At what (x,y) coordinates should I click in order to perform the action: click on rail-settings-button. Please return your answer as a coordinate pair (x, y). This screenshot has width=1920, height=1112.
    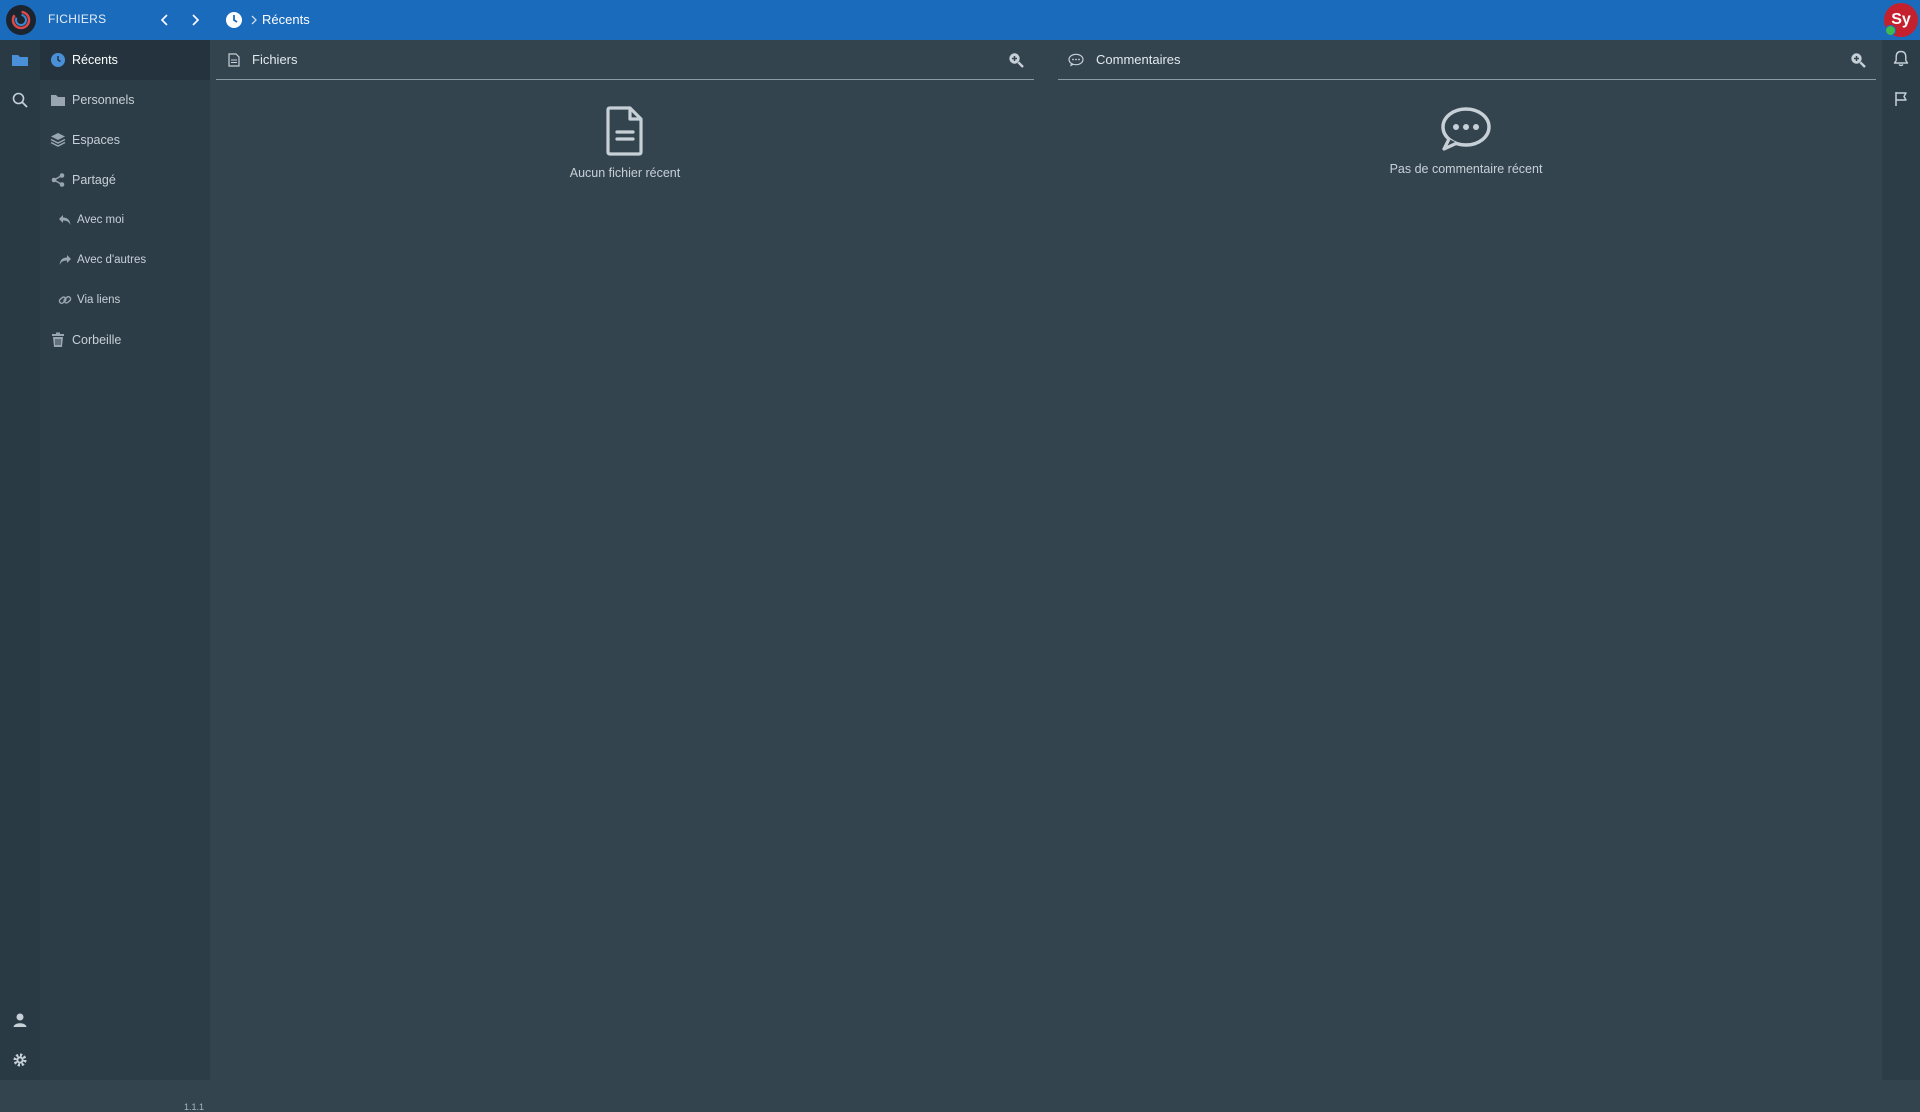
    Looking at the image, I should click on (20, 1060).